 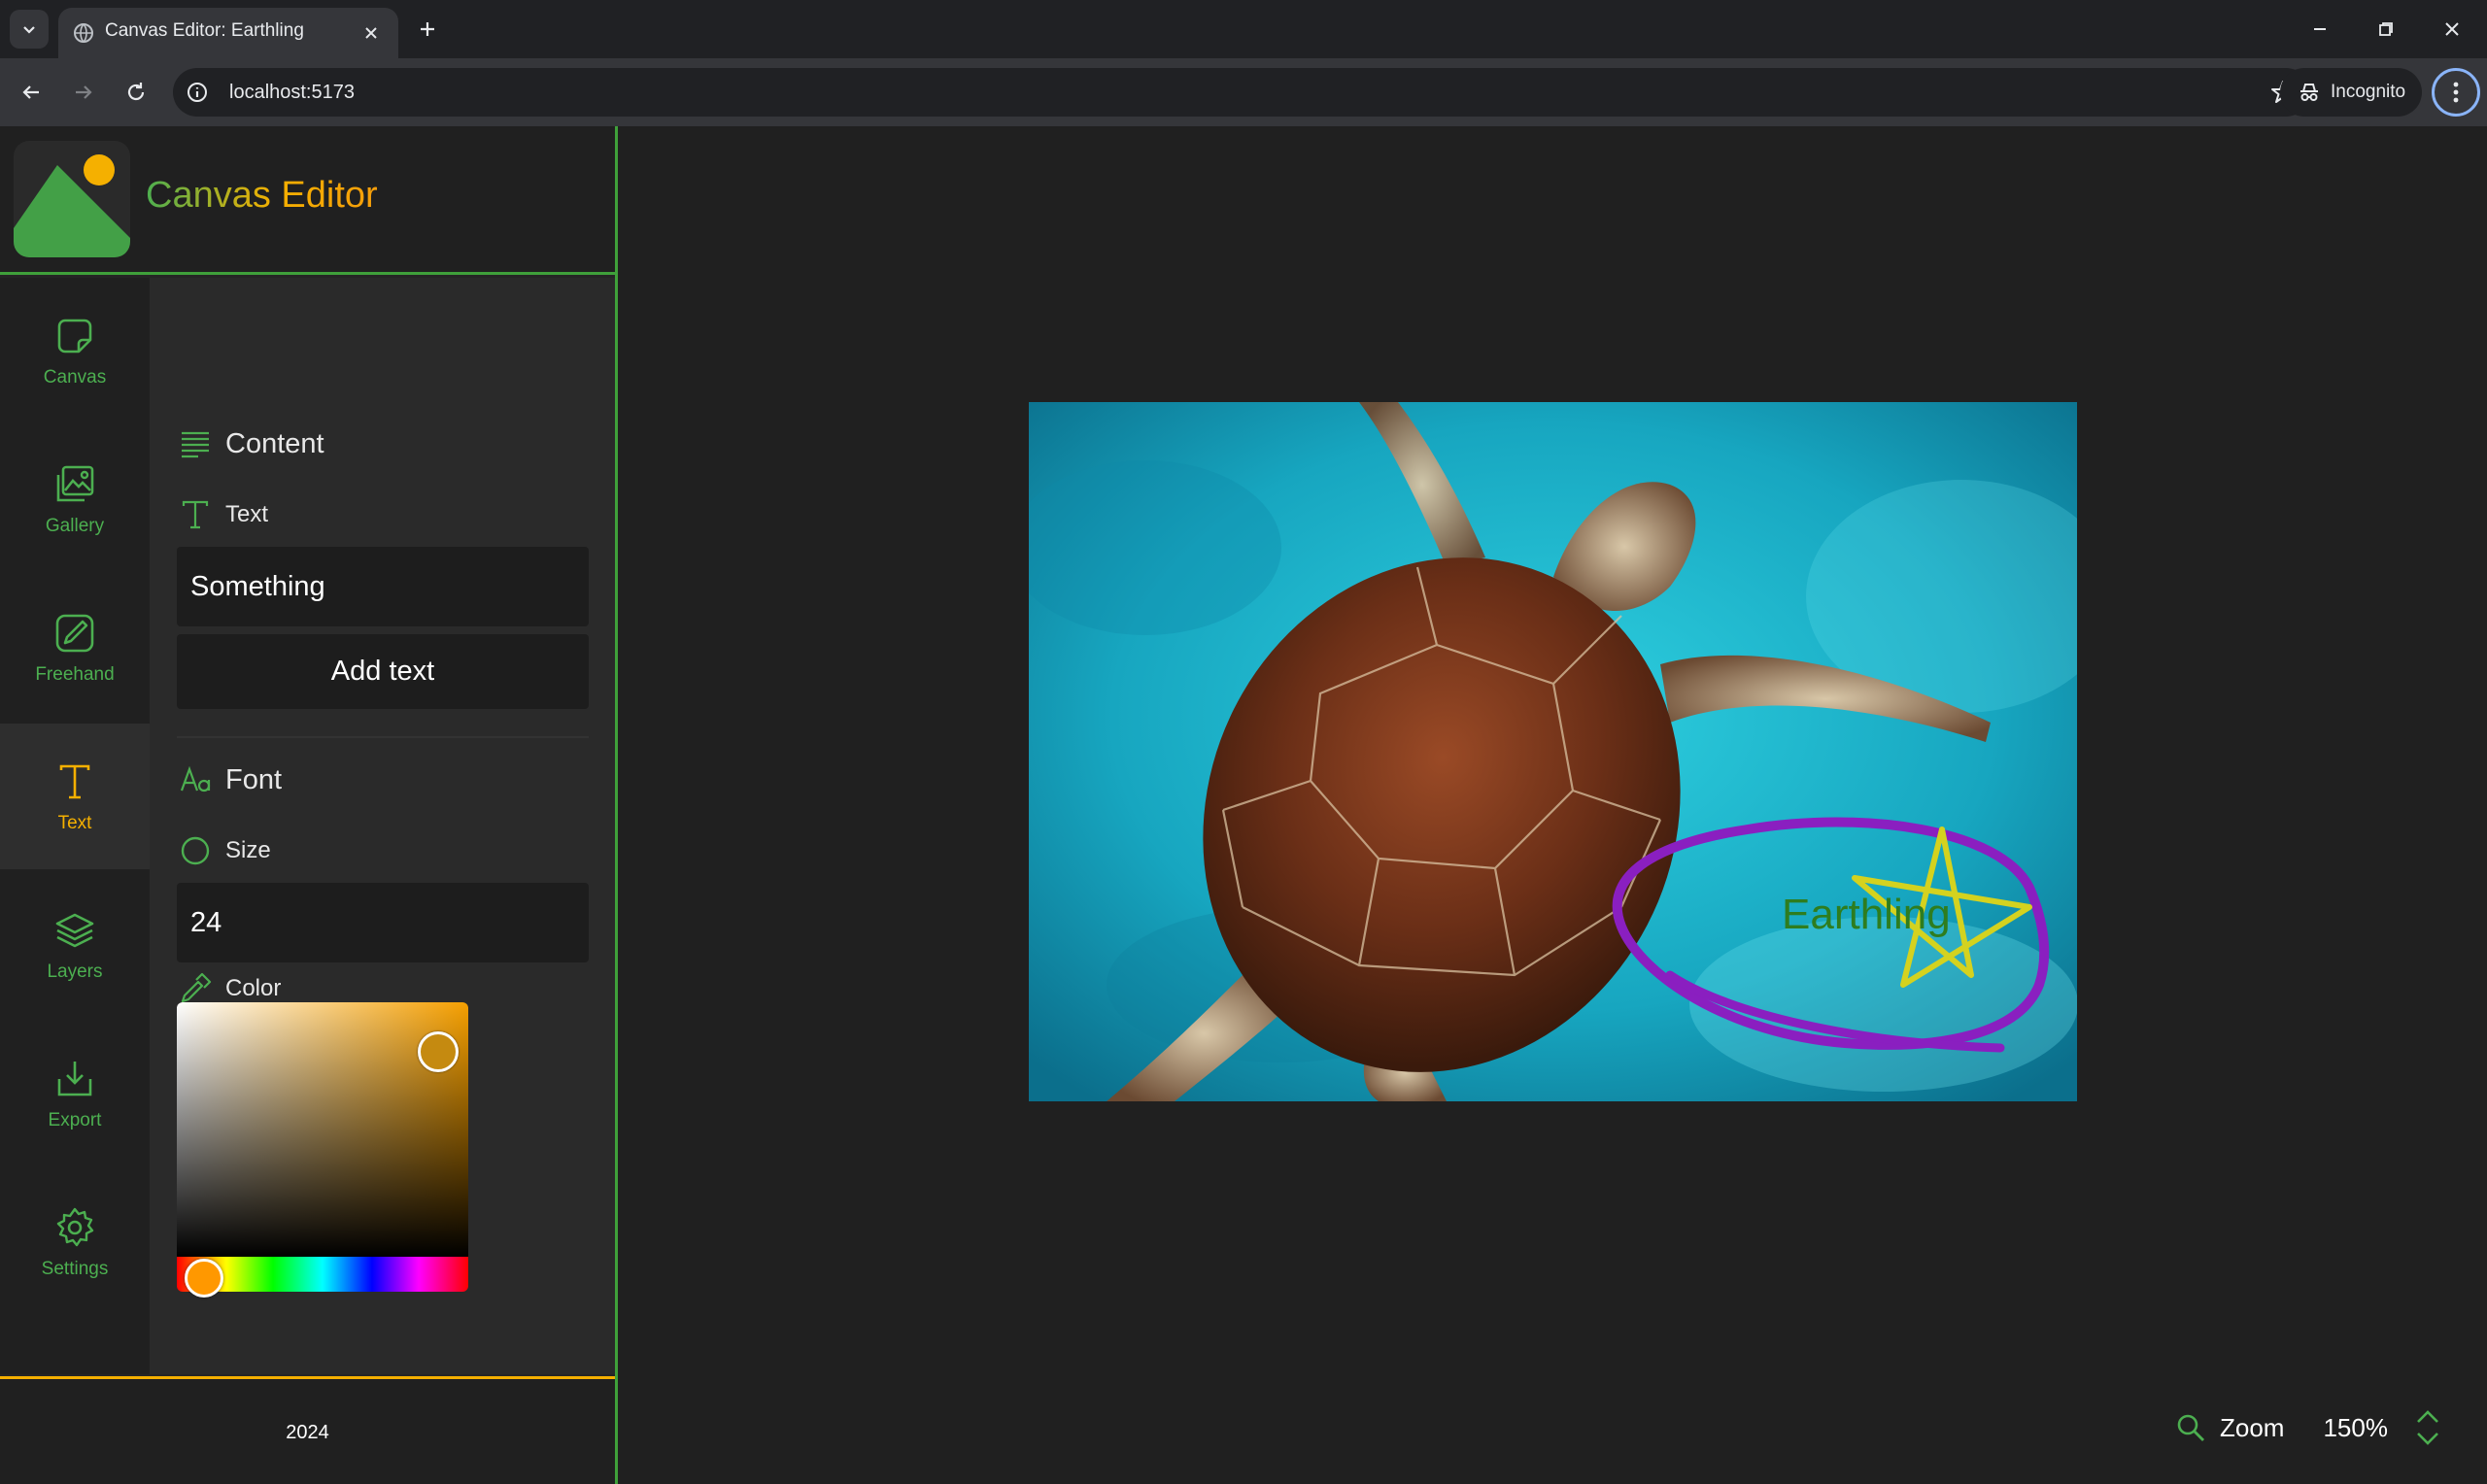 What do you see at coordinates (197, 92) in the screenshot?
I see `info-icon` at bounding box center [197, 92].